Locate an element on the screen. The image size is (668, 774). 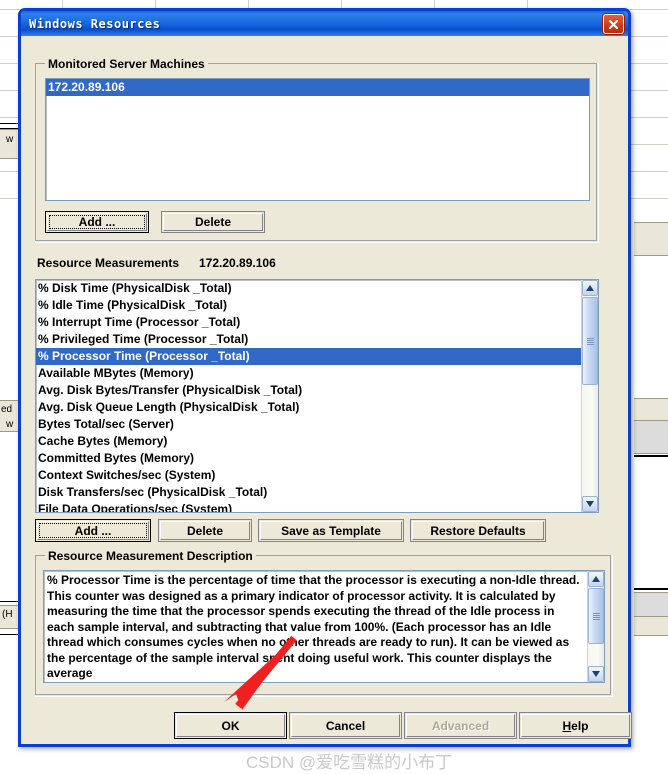
advanced-label: Advanced is located at coordinates (460, 725).